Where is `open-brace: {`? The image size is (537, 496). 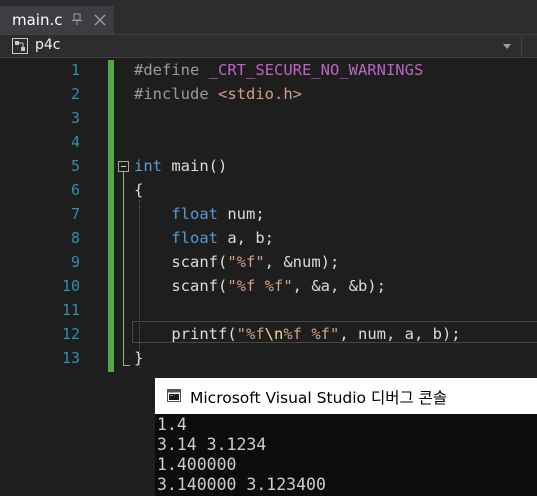
open-brace: { is located at coordinates (139, 190).